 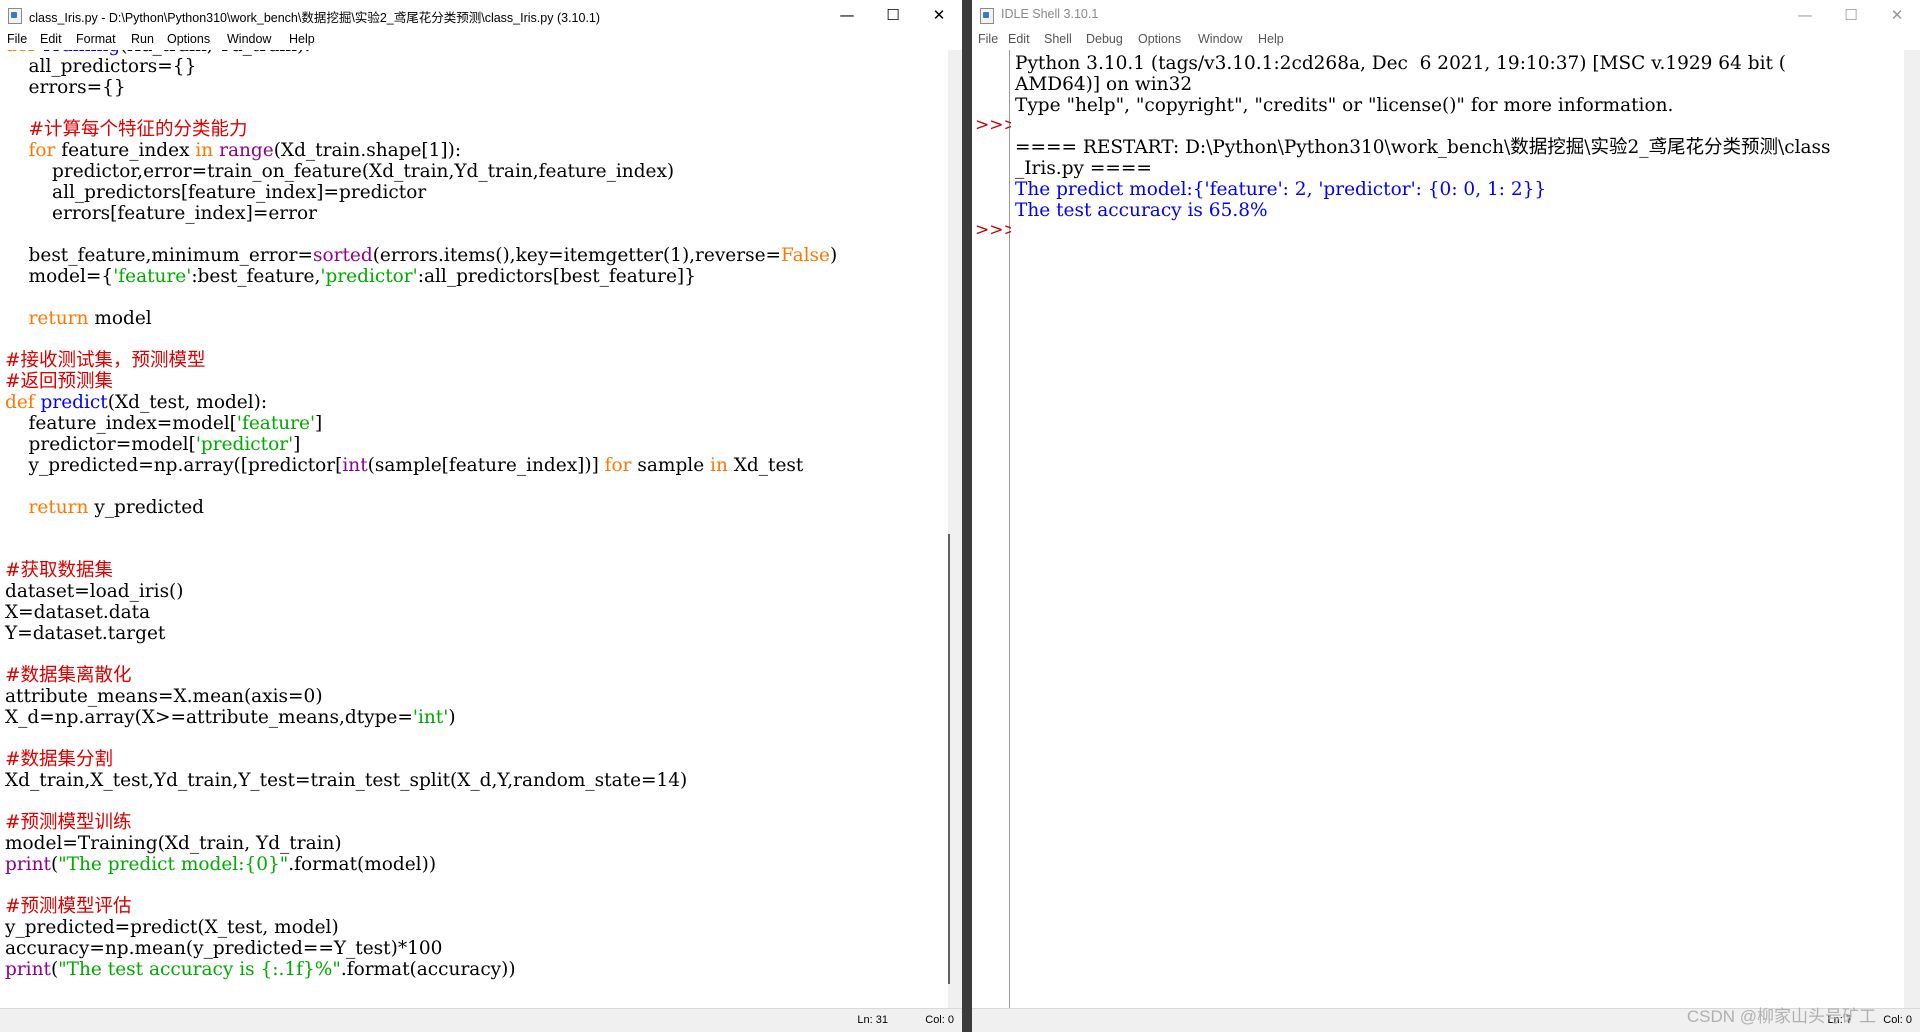 I want to click on code-token: dataset=load_iris(), so click(x=94, y=591).